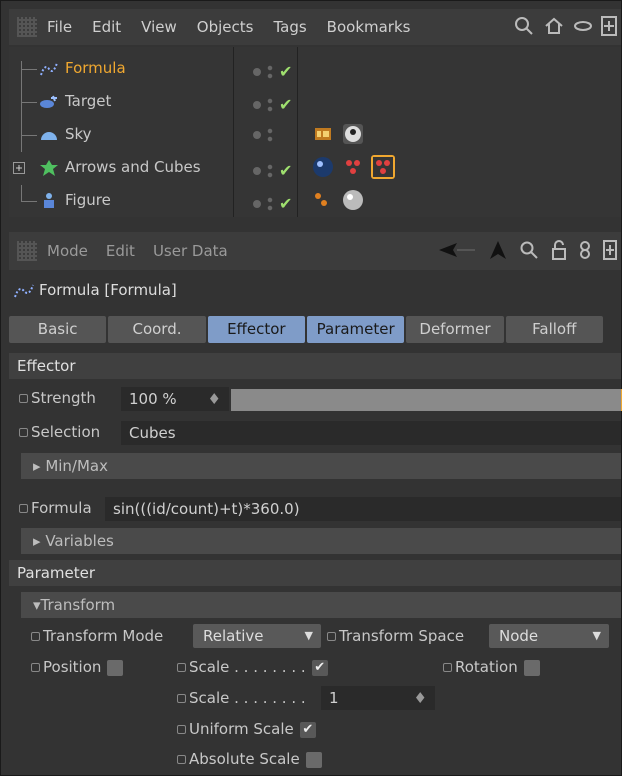  What do you see at coordinates (225, 27) in the screenshot?
I see `menu-objects: Objects` at bounding box center [225, 27].